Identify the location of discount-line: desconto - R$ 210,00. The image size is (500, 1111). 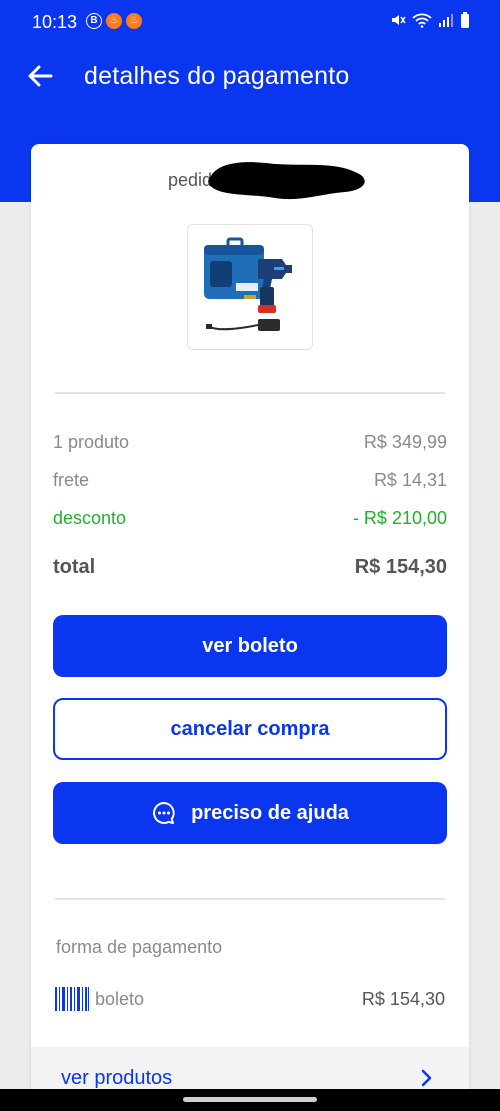
(250, 518).